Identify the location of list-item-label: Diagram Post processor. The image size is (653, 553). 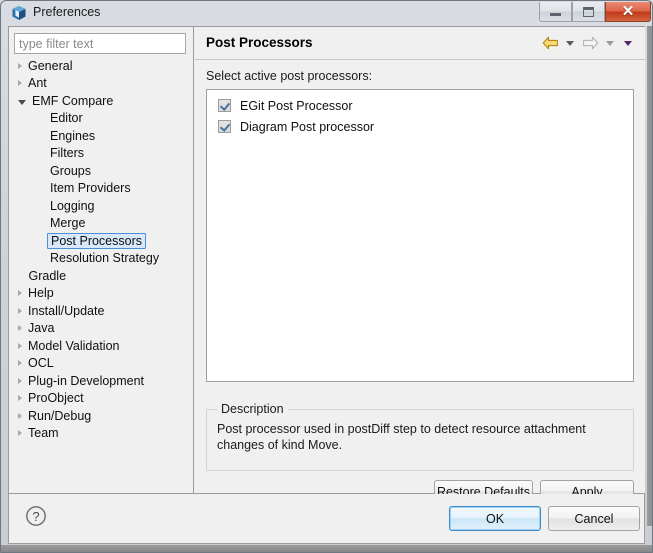
(307, 126).